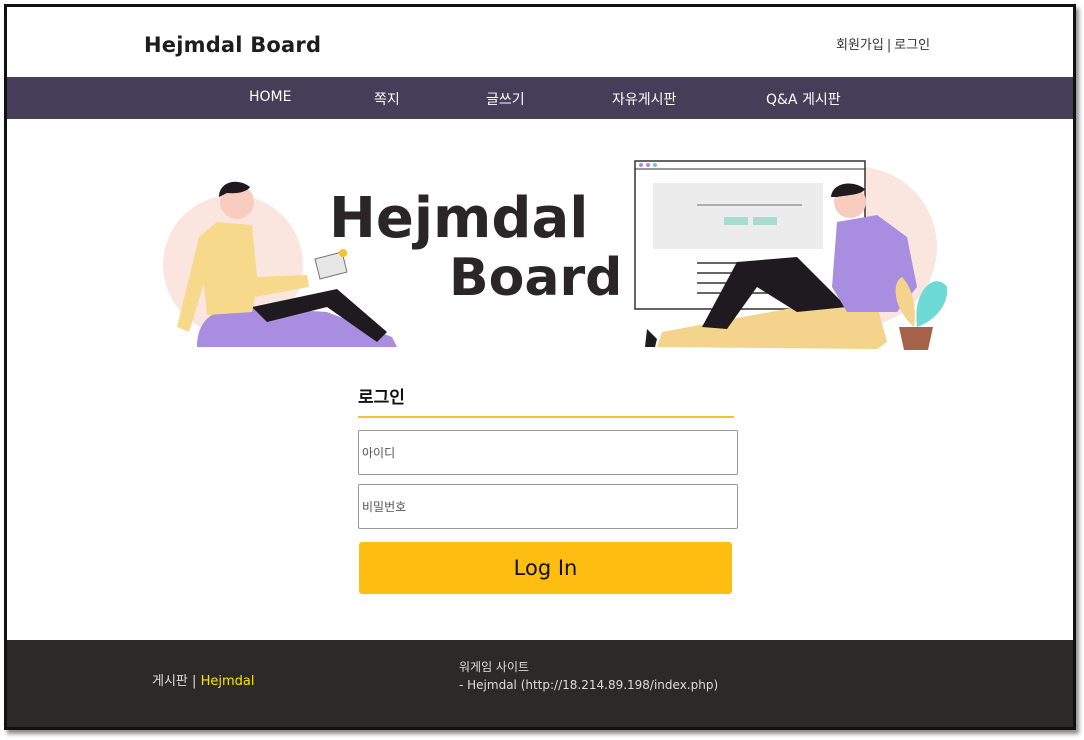 Image resolution: width=1084 pixels, height=740 pixels. What do you see at coordinates (227, 681) in the screenshot?
I see `footer-brand: Hejmdal` at bounding box center [227, 681].